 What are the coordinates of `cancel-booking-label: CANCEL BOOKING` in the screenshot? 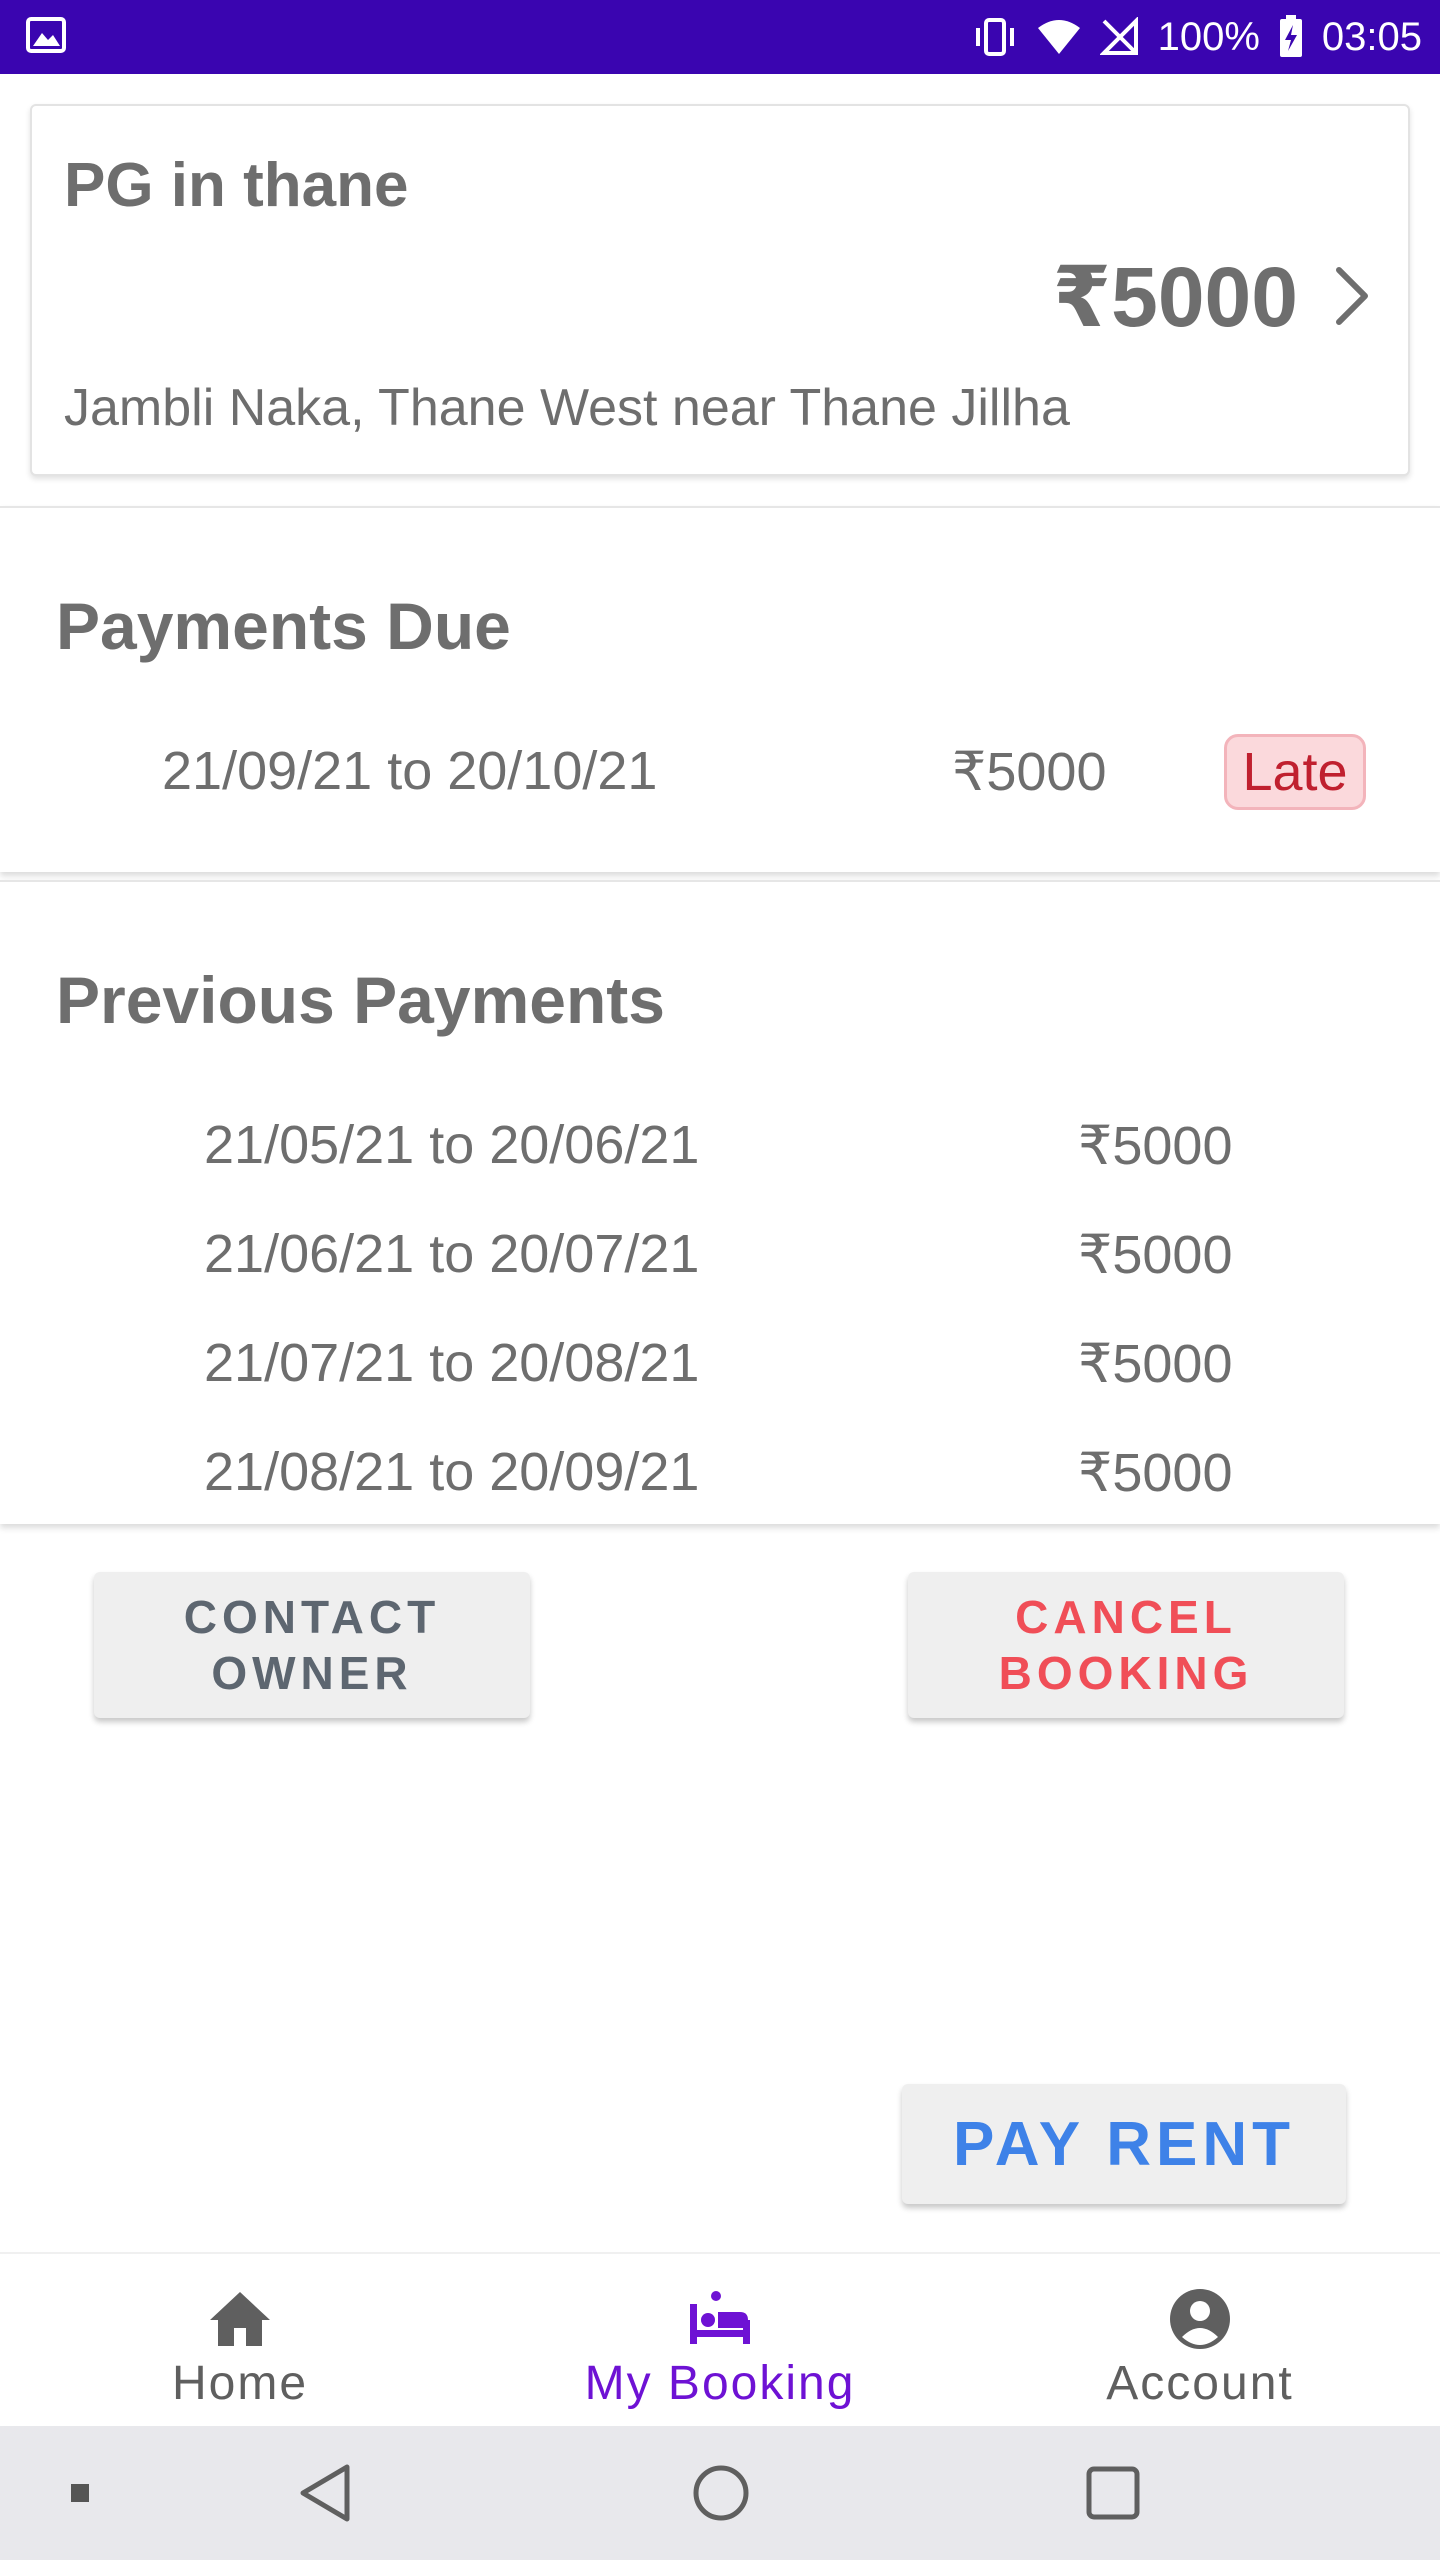 It's located at (1126, 1645).